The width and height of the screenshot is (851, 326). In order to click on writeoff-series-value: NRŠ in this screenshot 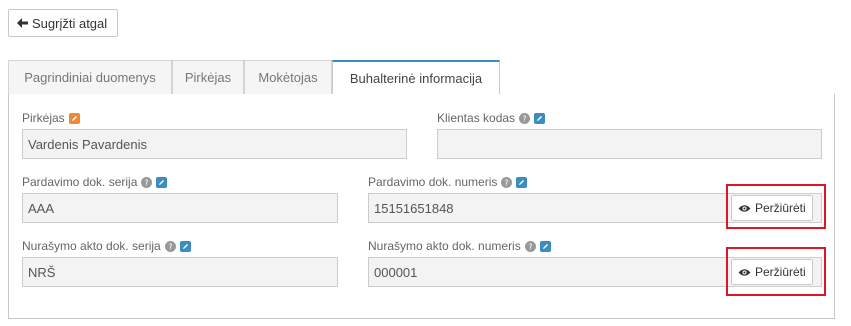, I will do `click(42, 272)`.